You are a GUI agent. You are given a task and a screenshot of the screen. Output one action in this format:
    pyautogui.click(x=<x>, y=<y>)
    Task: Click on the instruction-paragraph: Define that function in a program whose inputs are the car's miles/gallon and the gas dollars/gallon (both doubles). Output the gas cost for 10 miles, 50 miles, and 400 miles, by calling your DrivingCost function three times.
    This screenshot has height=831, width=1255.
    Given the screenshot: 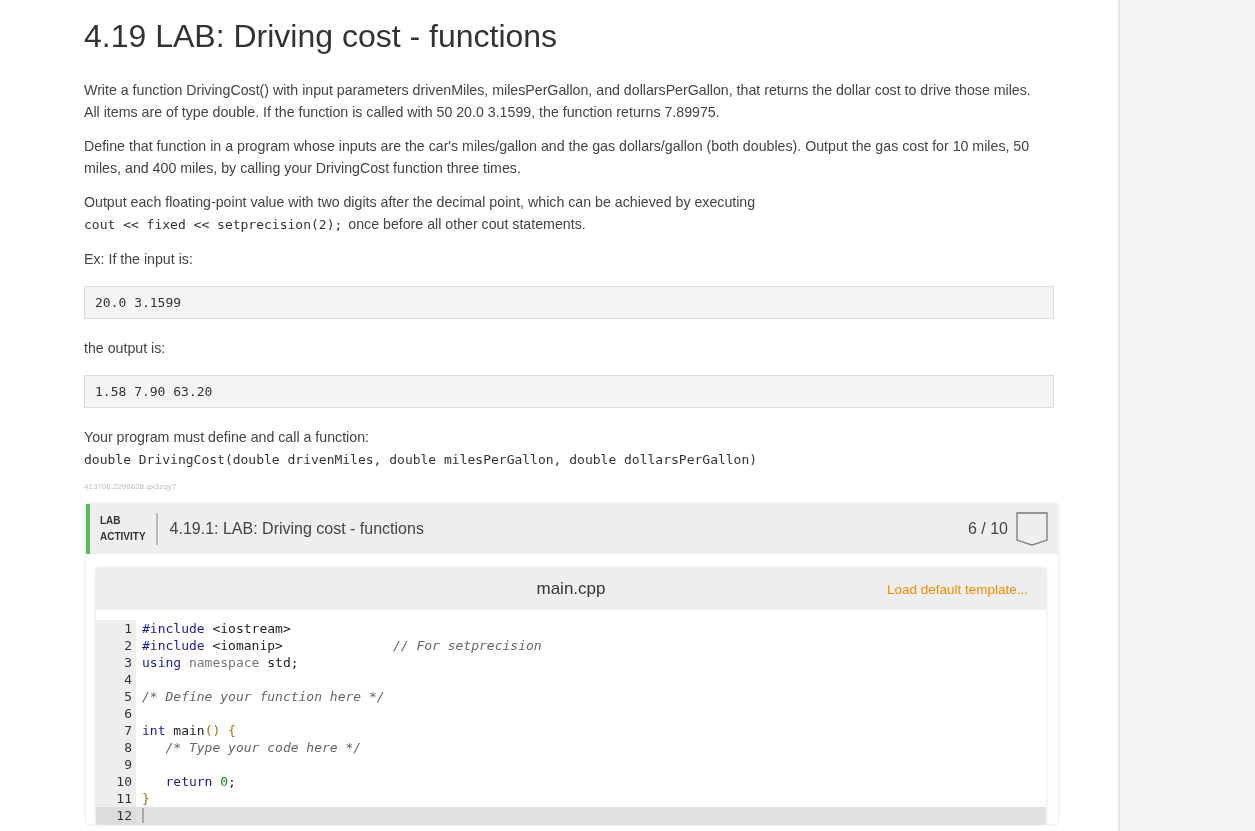 What is the action you would take?
    pyautogui.click(x=557, y=157)
    